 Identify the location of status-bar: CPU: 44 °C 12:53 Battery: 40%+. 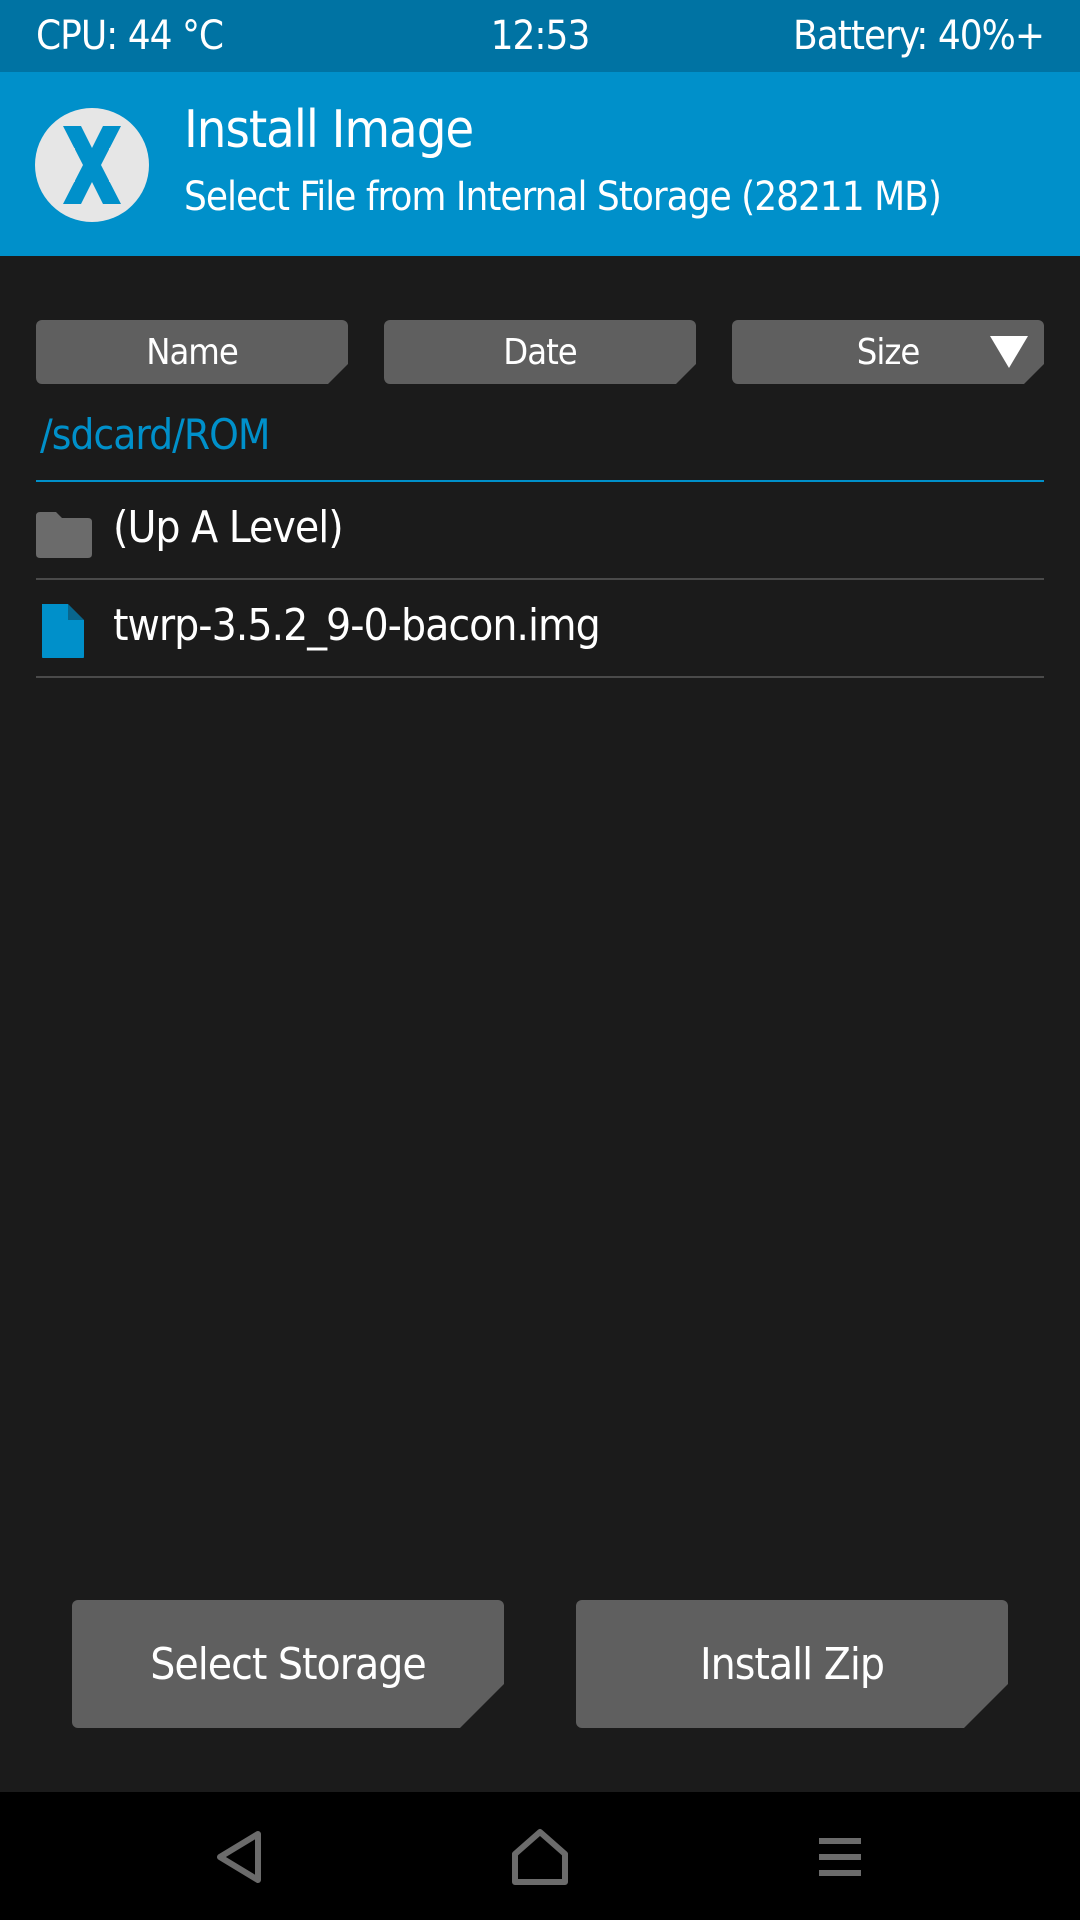
(540, 36).